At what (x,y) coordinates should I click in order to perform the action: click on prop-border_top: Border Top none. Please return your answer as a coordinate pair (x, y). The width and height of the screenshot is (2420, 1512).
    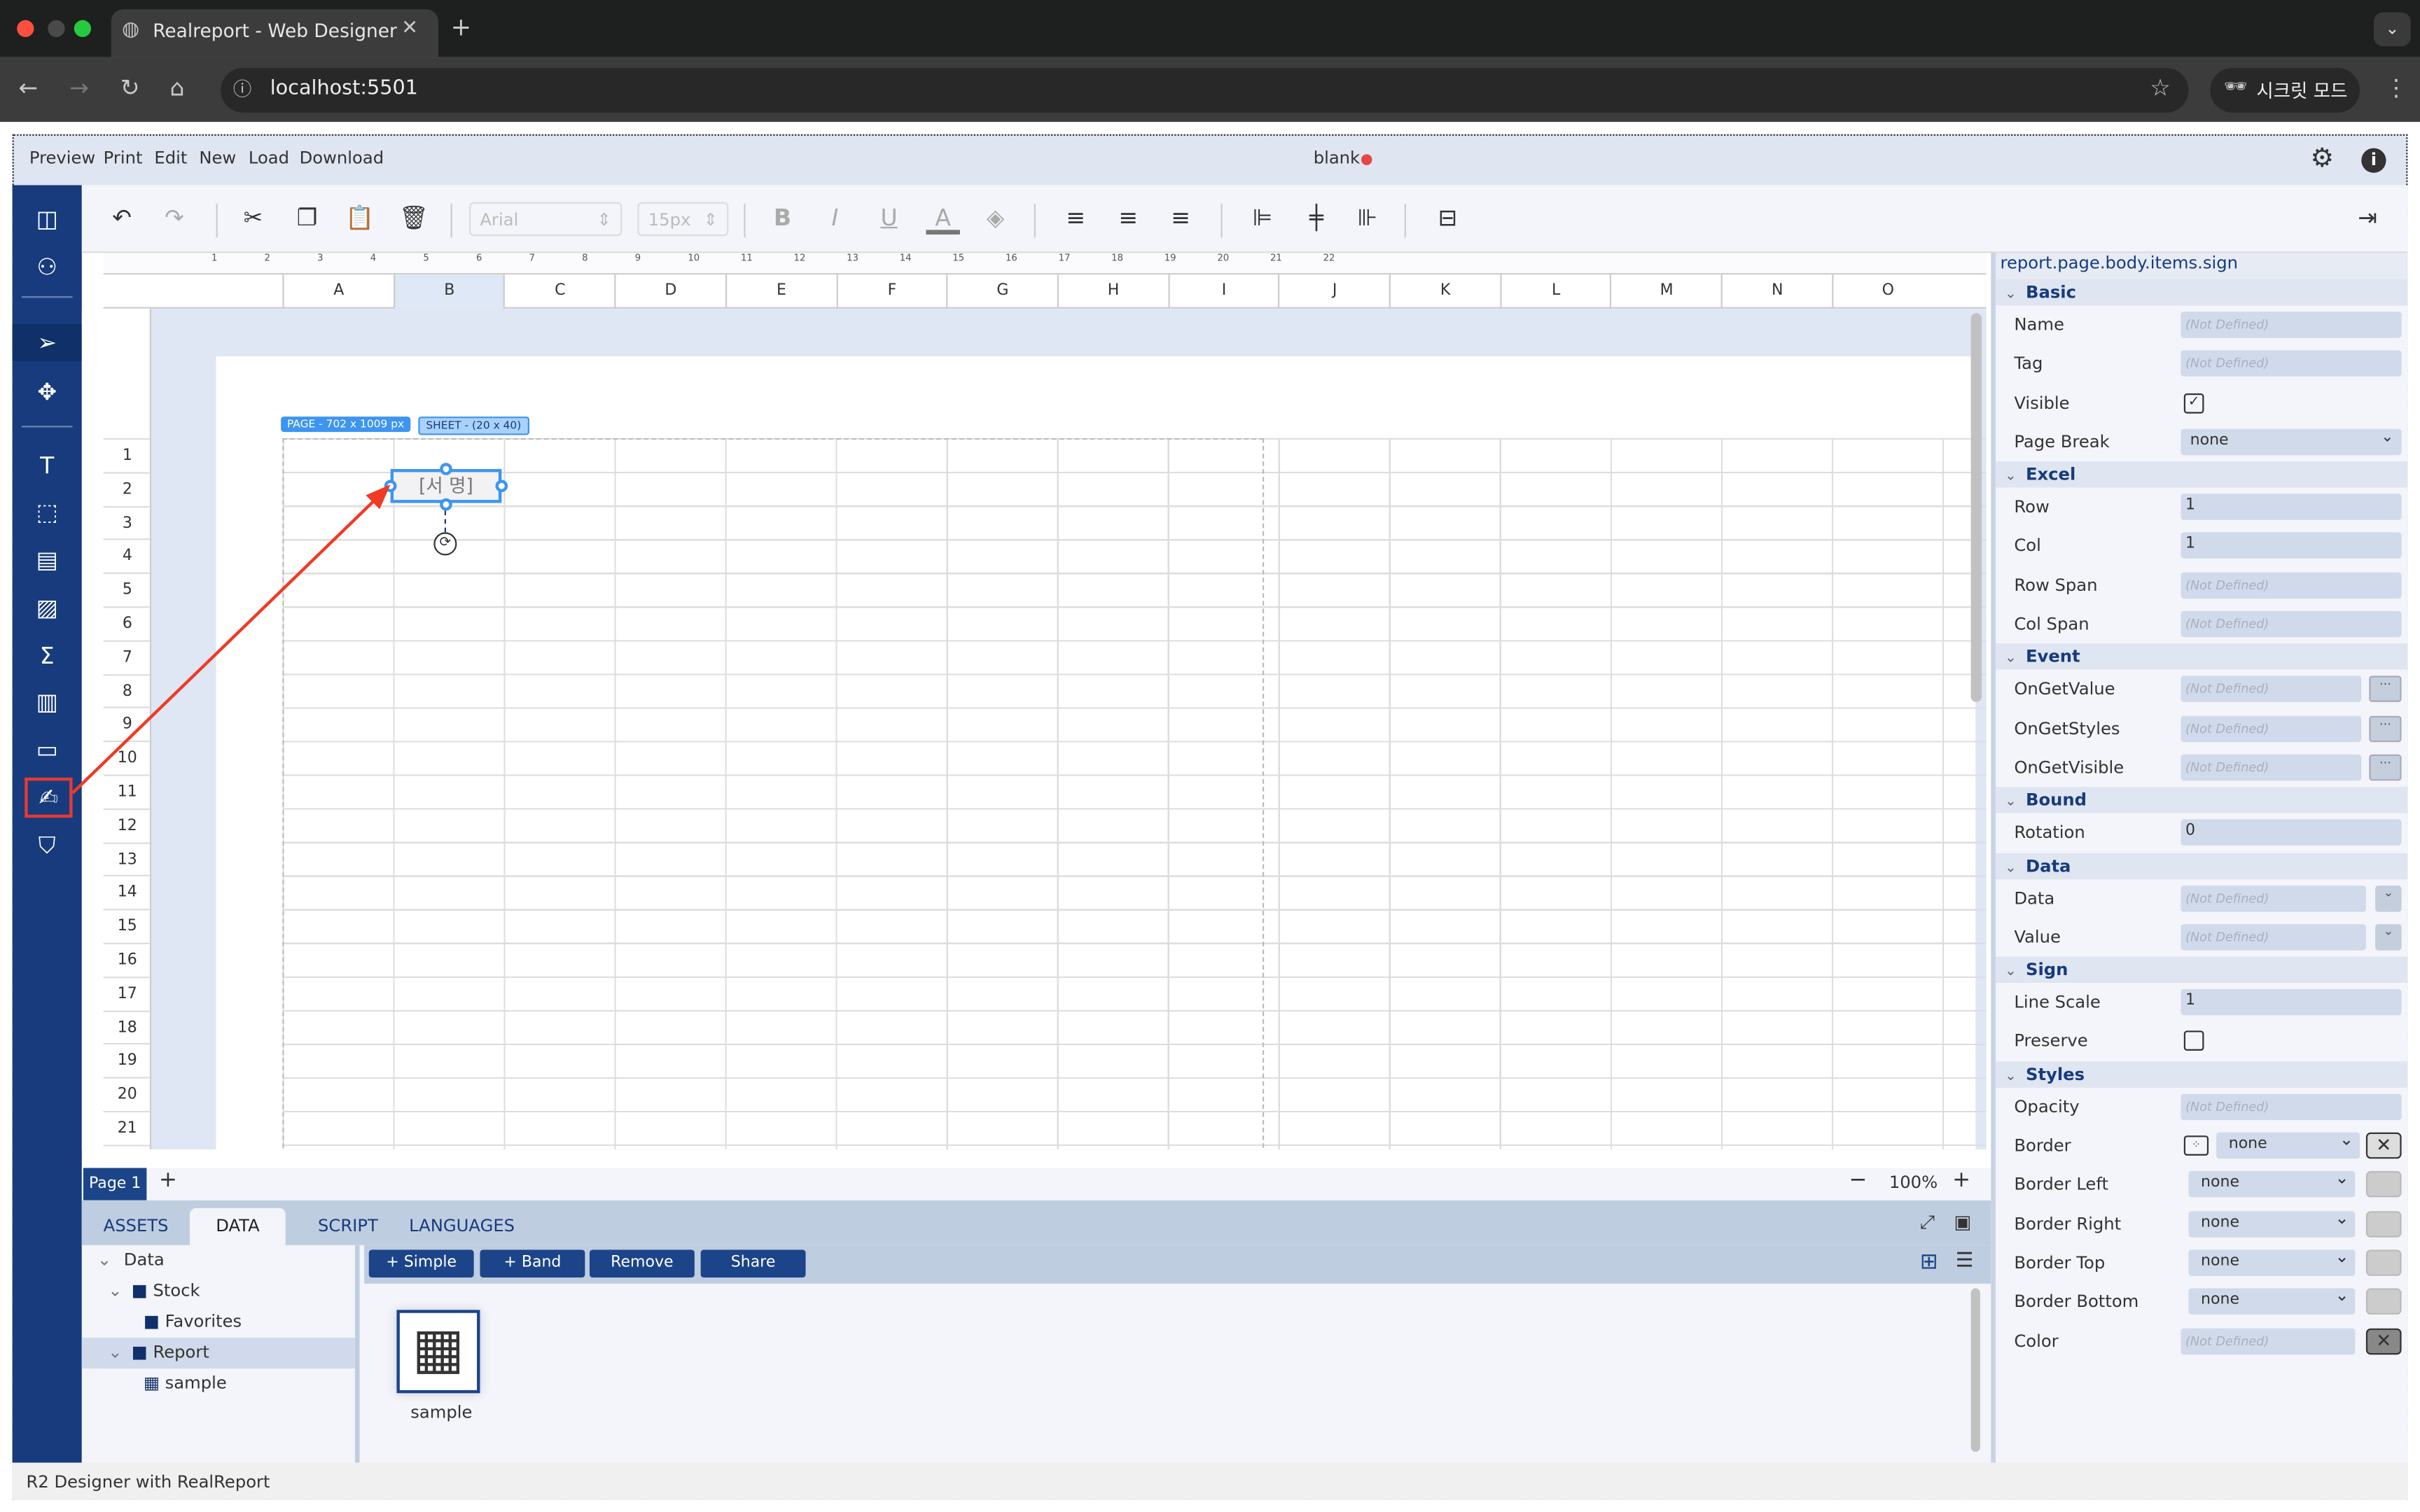
    Looking at the image, I should click on (2201, 1262).